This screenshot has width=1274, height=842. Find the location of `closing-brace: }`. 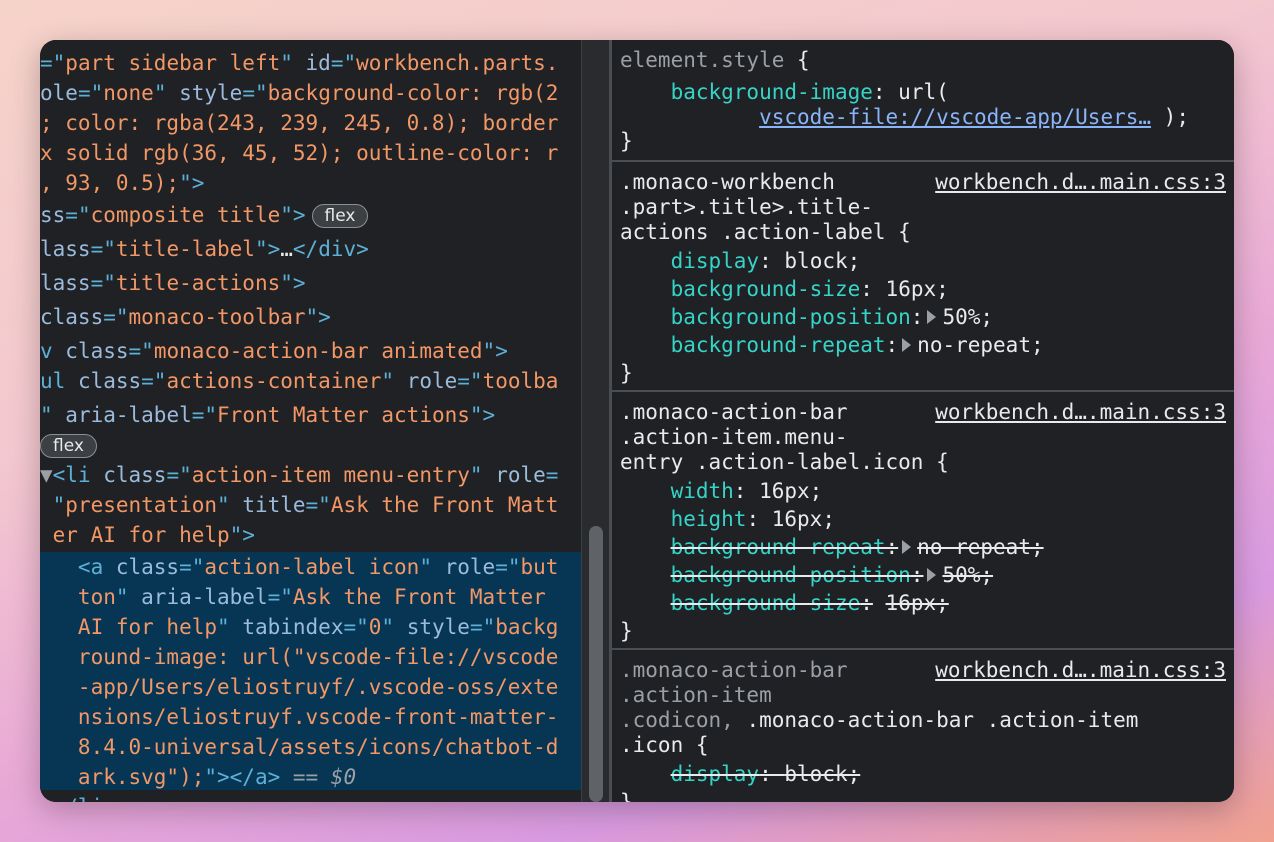

closing-brace: } is located at coordinates (626, 373).